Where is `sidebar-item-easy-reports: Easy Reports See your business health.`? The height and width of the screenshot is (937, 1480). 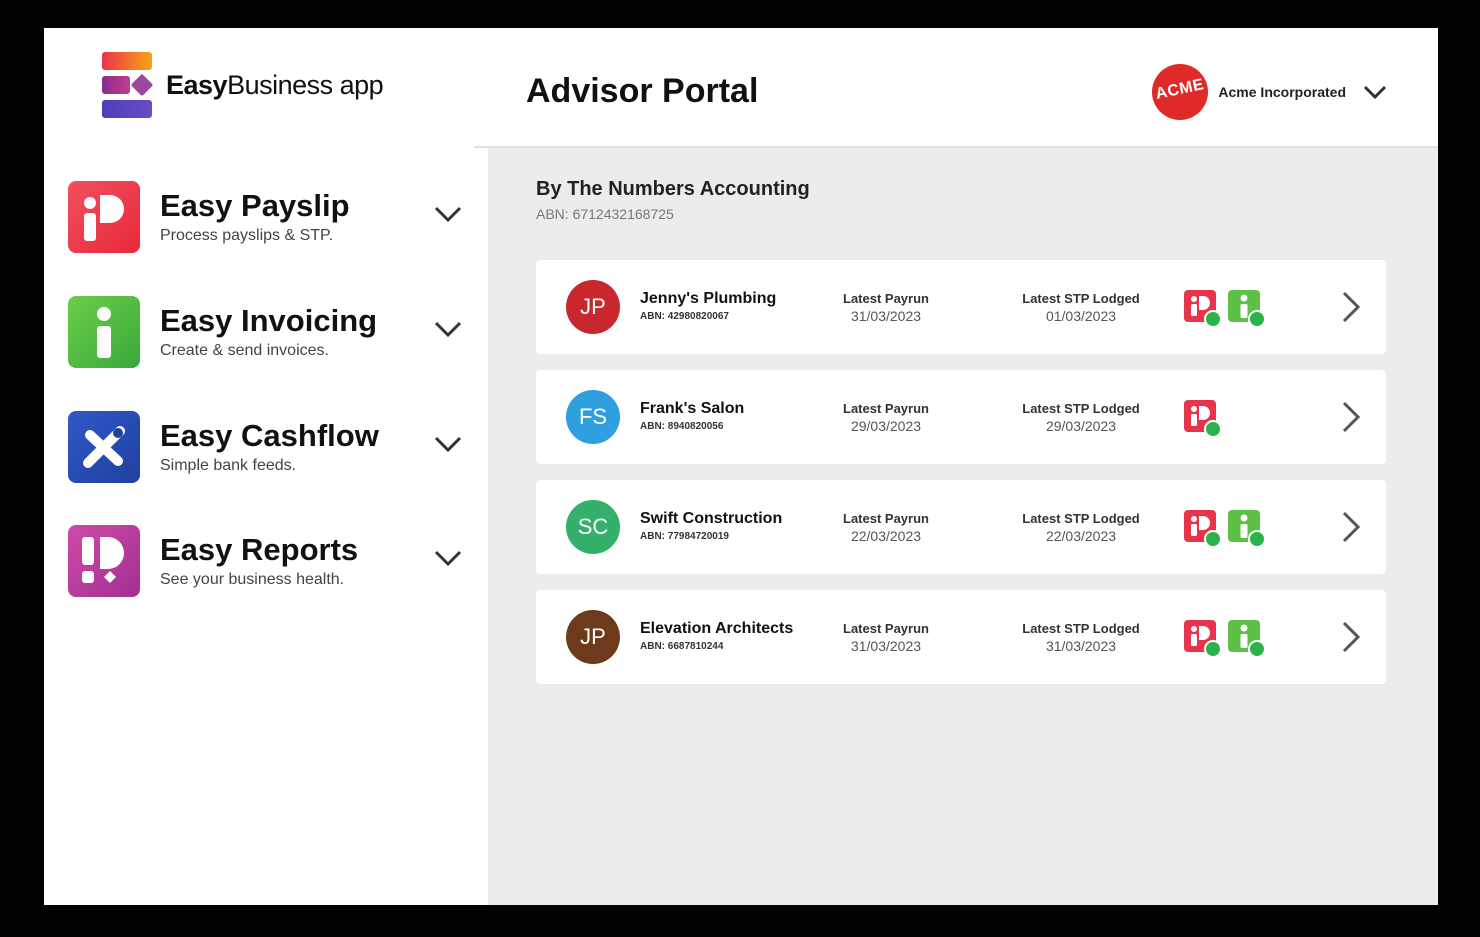
sidebar-item-easy-reports: Easy Reports See your business health. is located at coordinates (268, 561).